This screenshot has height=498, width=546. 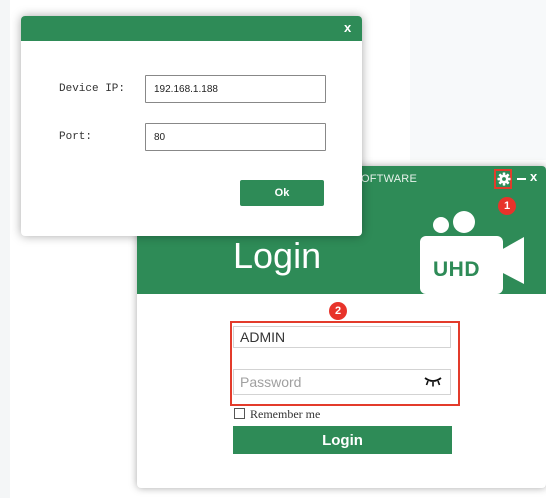 What do you see at coordinates (5, 249) in the screenshot?
I see `background-panel-left` at bounding box center [5, 249].